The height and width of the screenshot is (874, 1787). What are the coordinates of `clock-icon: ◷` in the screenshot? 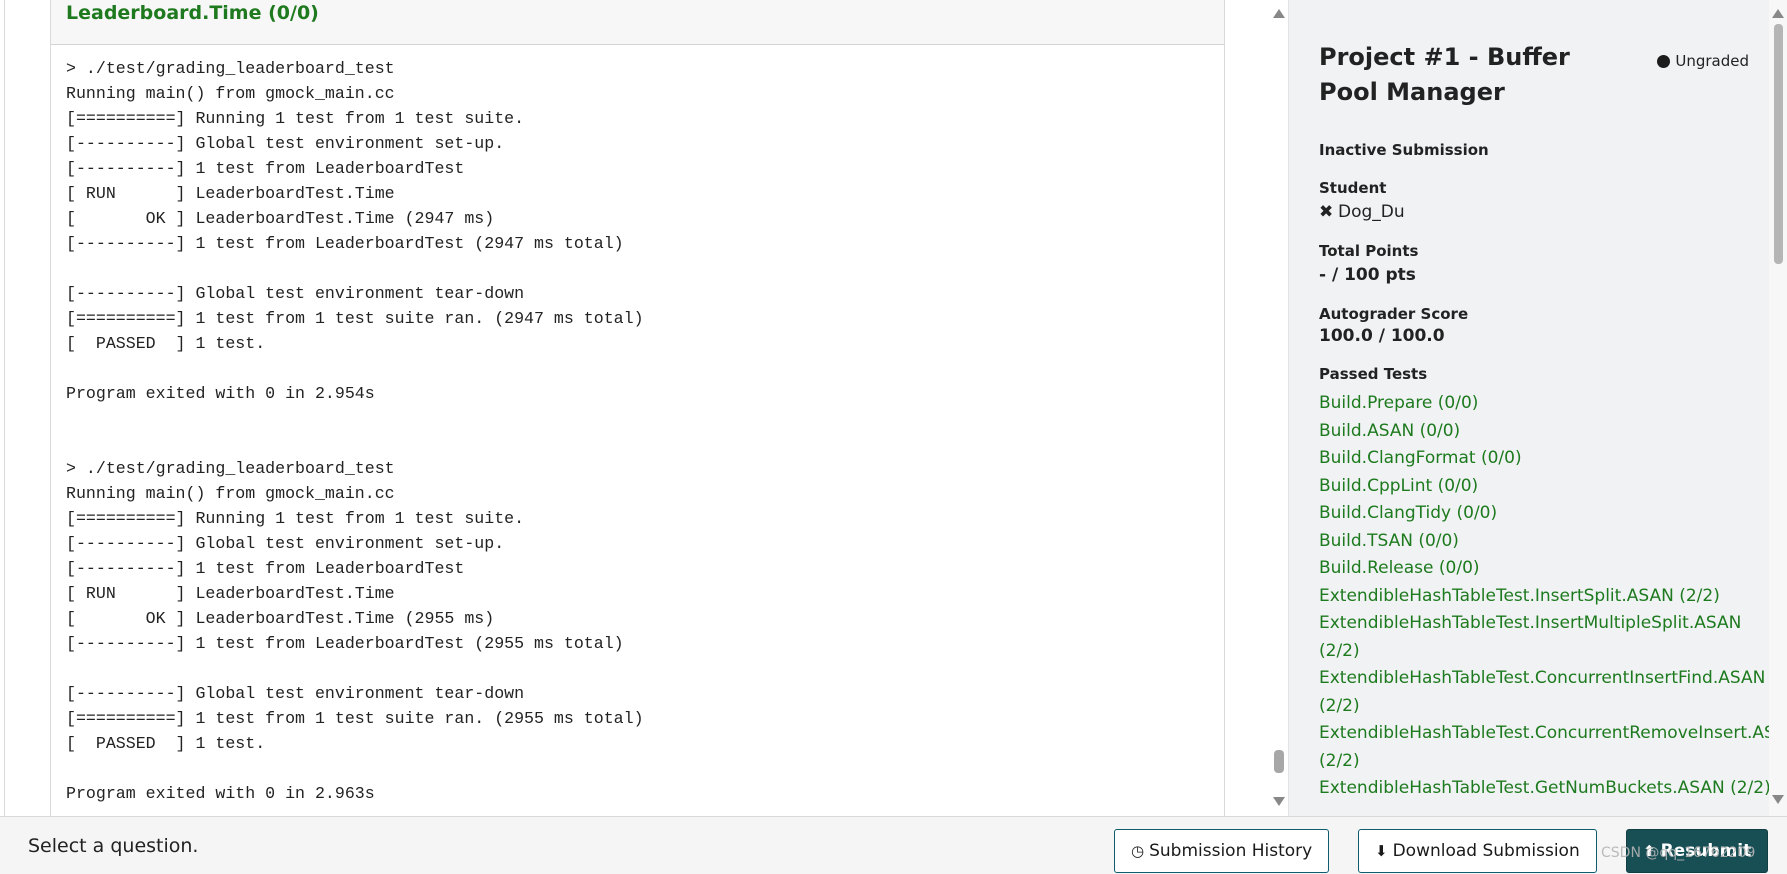 It's located at (1138, 851).